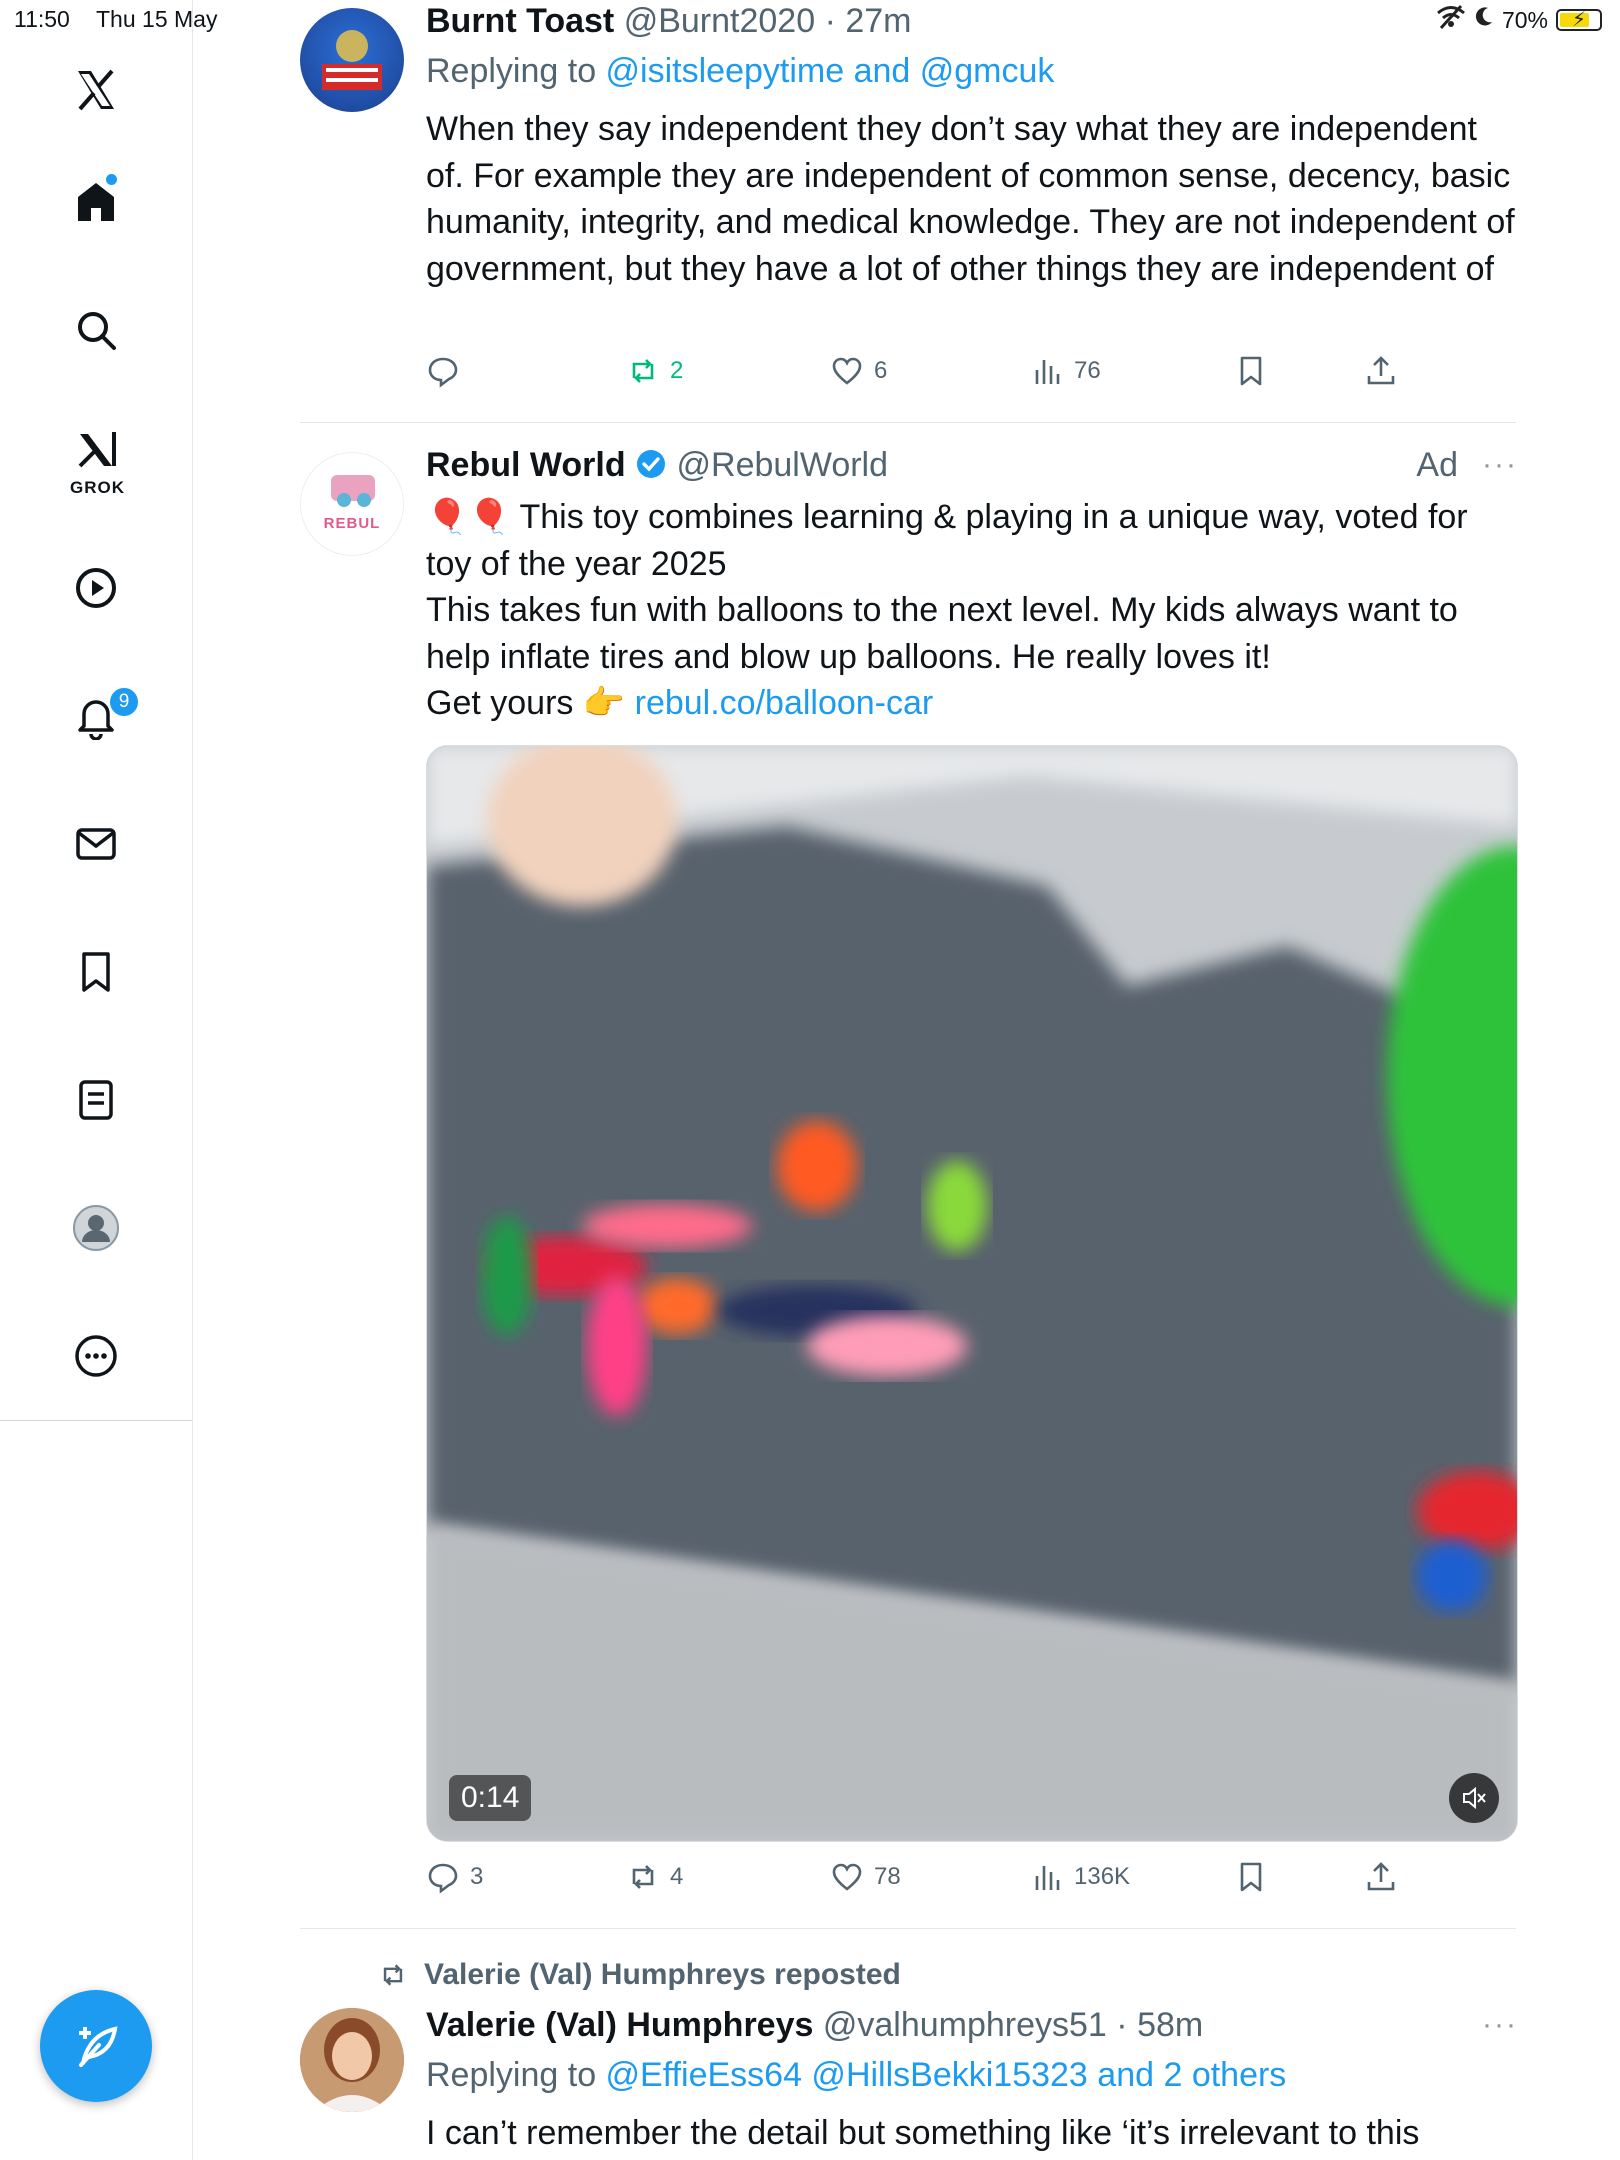  Describe the element at coordinates (1080, 1877) in the screenshot. I see `views-button: 136K` at that location.